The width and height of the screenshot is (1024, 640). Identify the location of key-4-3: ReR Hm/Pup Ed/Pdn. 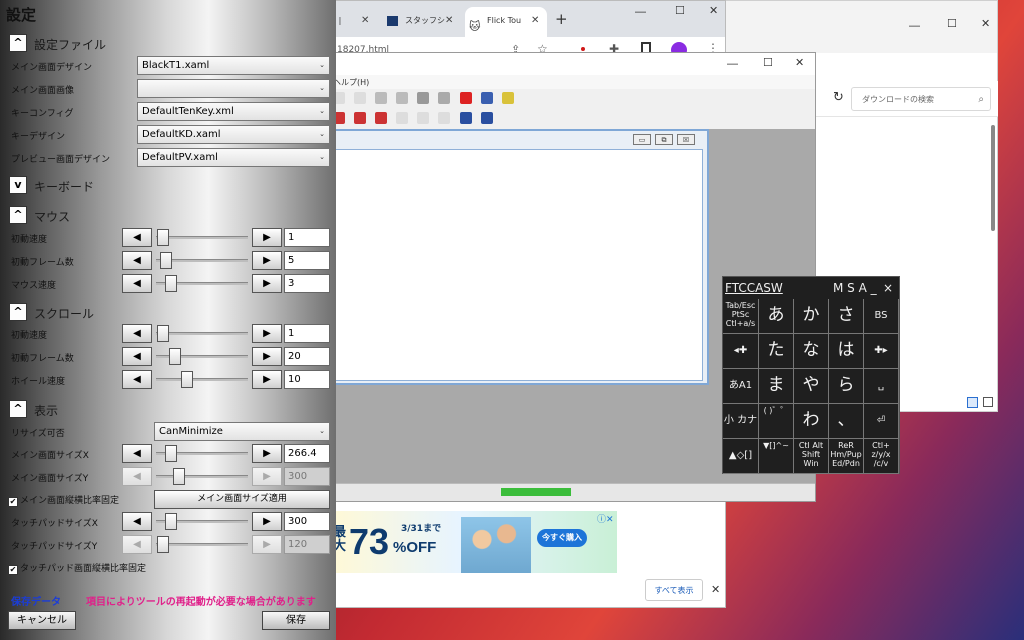
(846, 456).